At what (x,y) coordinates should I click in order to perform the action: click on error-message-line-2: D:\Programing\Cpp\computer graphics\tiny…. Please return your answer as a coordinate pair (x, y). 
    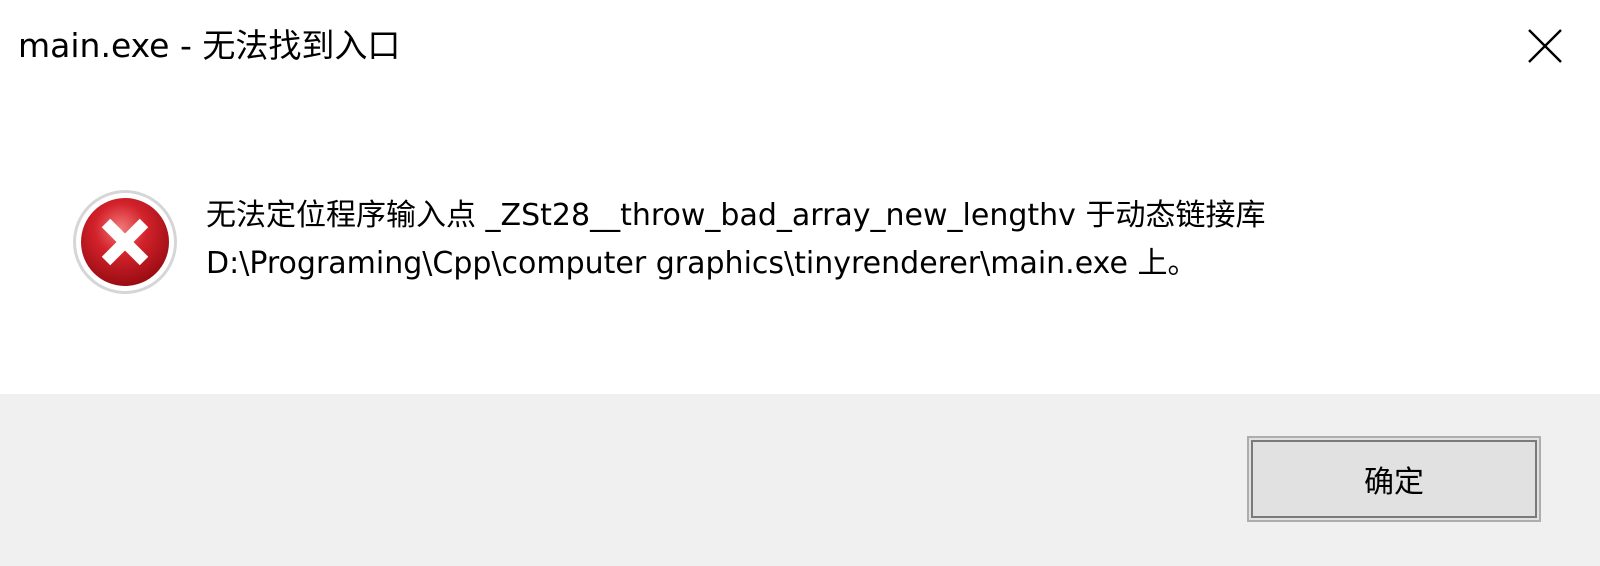
    Looking at the image, I should click on (702, 263).